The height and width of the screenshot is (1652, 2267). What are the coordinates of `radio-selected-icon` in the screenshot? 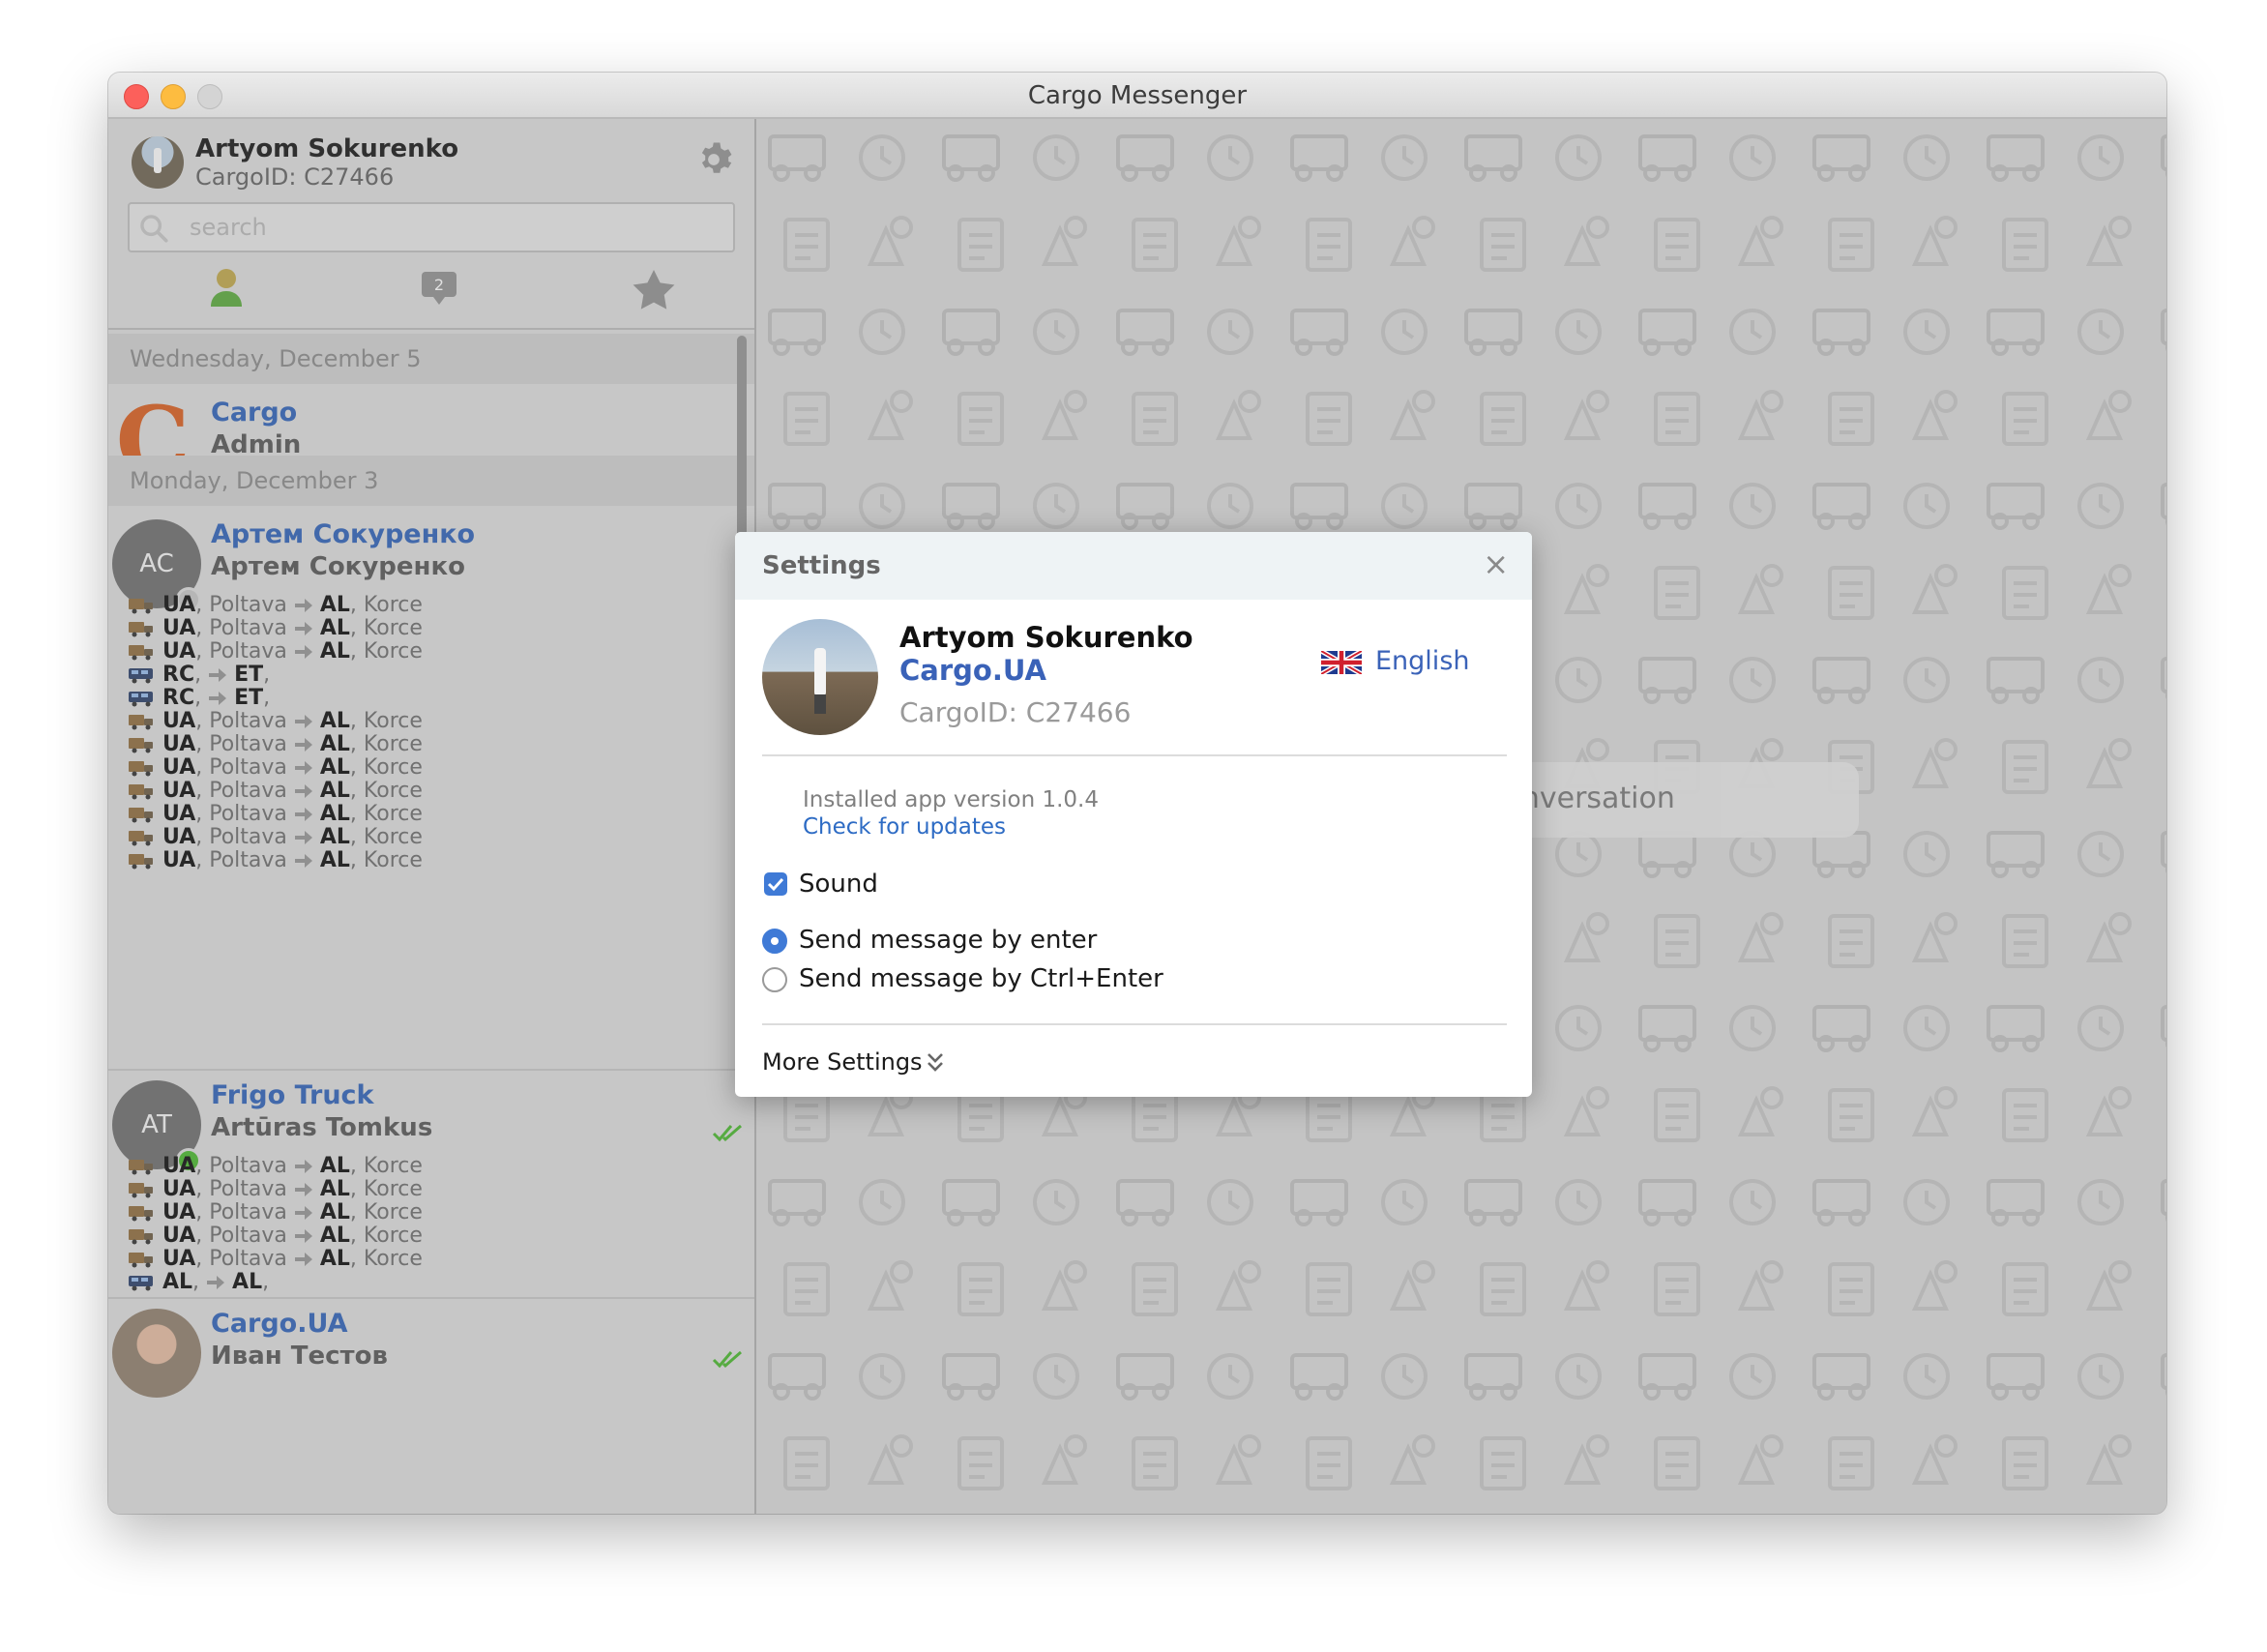 It's located at (775, 941).